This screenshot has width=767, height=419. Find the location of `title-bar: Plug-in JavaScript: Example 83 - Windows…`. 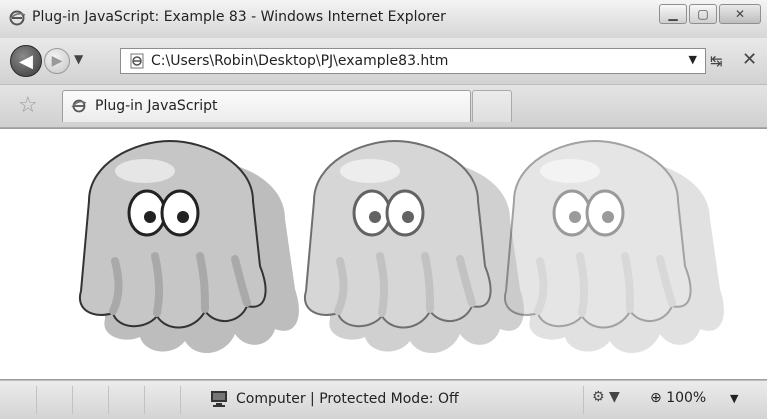

title-bar: Plug-in JavaScript: Example 83 - Windows… is located at coordinates (383, 19).